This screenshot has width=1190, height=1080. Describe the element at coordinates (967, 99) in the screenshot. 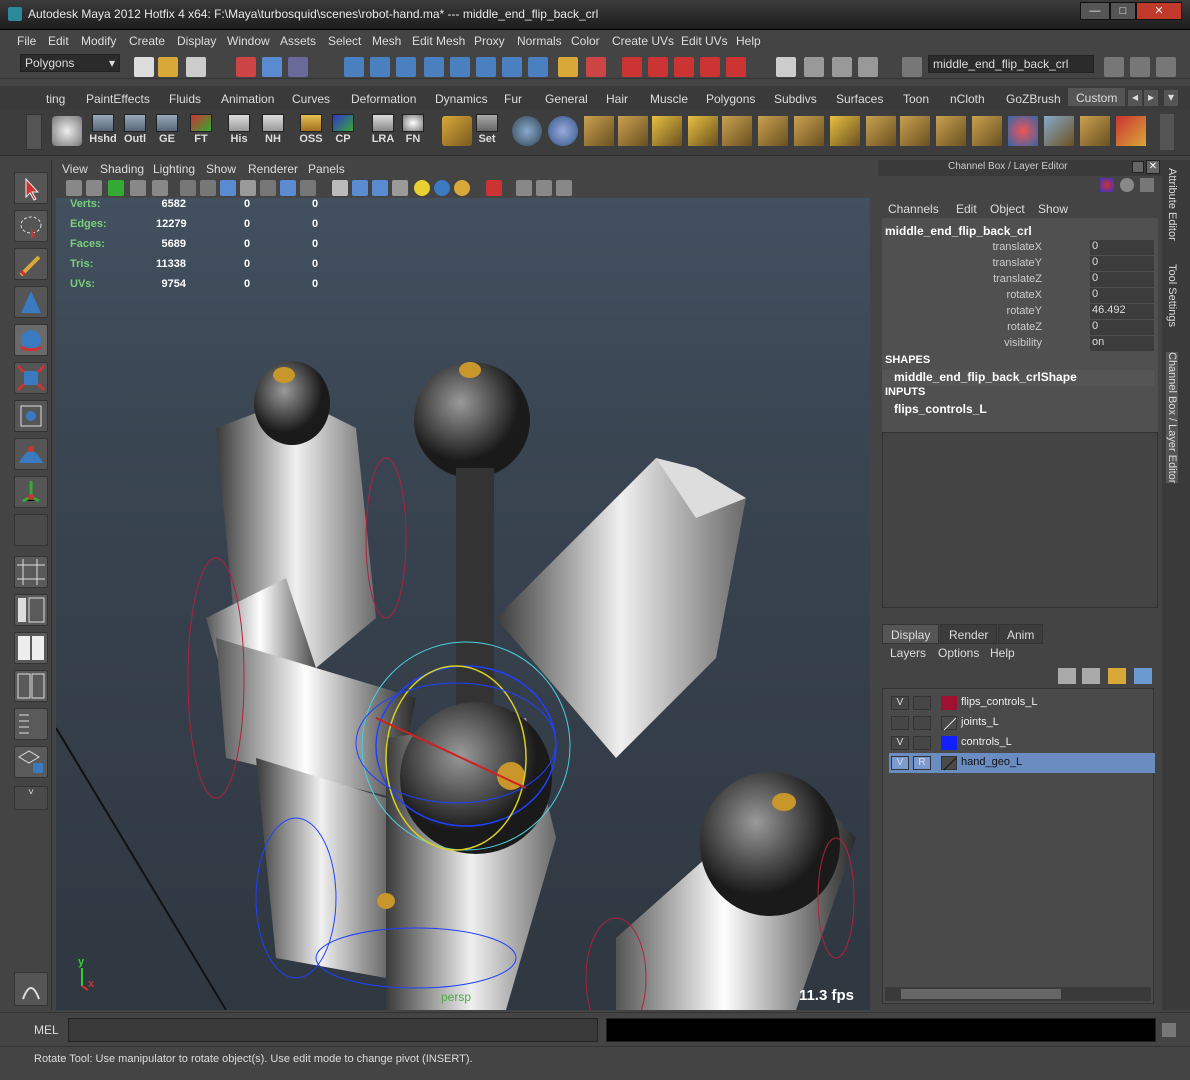

I see `shelf-tab-ncloth: nCloth` at that location.